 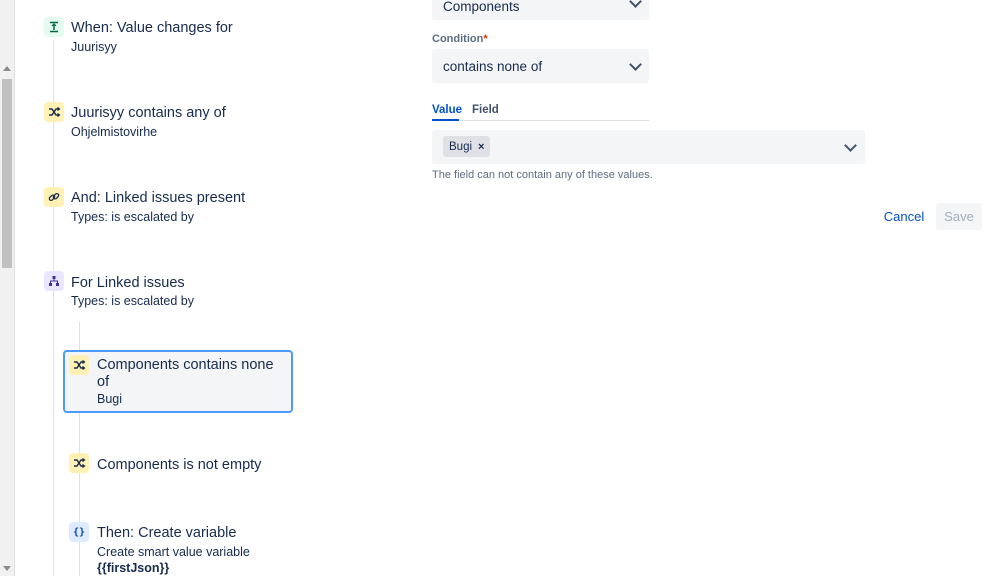 What do you see at coordinates (481, 7) in the screenshot?
I see `field-select-value: Components` at bounding box center [481, 7].